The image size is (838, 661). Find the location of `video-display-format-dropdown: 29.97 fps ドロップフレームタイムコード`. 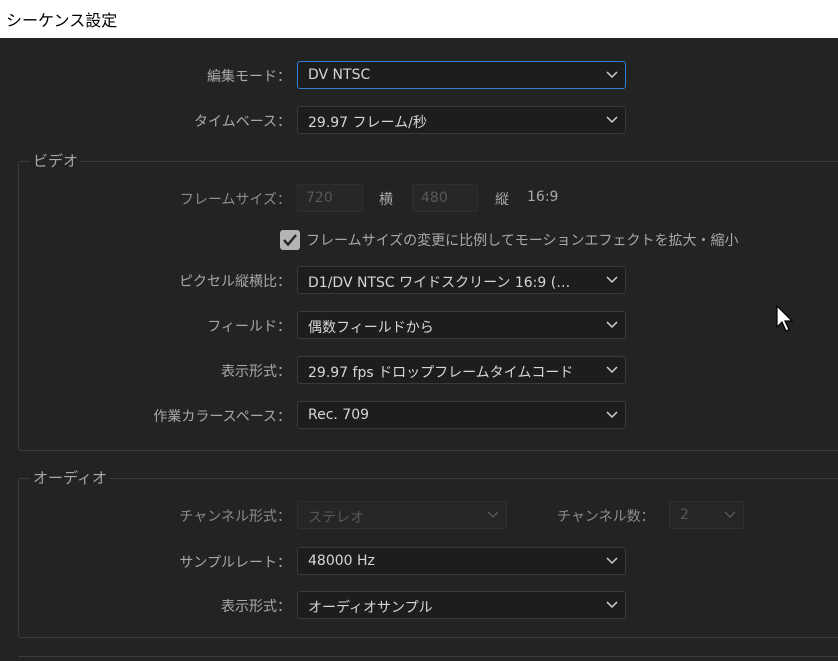

video-display-format-dropdown: 29.97 fps ドロップフレームタイムコード is located at coordinates (461, 370).